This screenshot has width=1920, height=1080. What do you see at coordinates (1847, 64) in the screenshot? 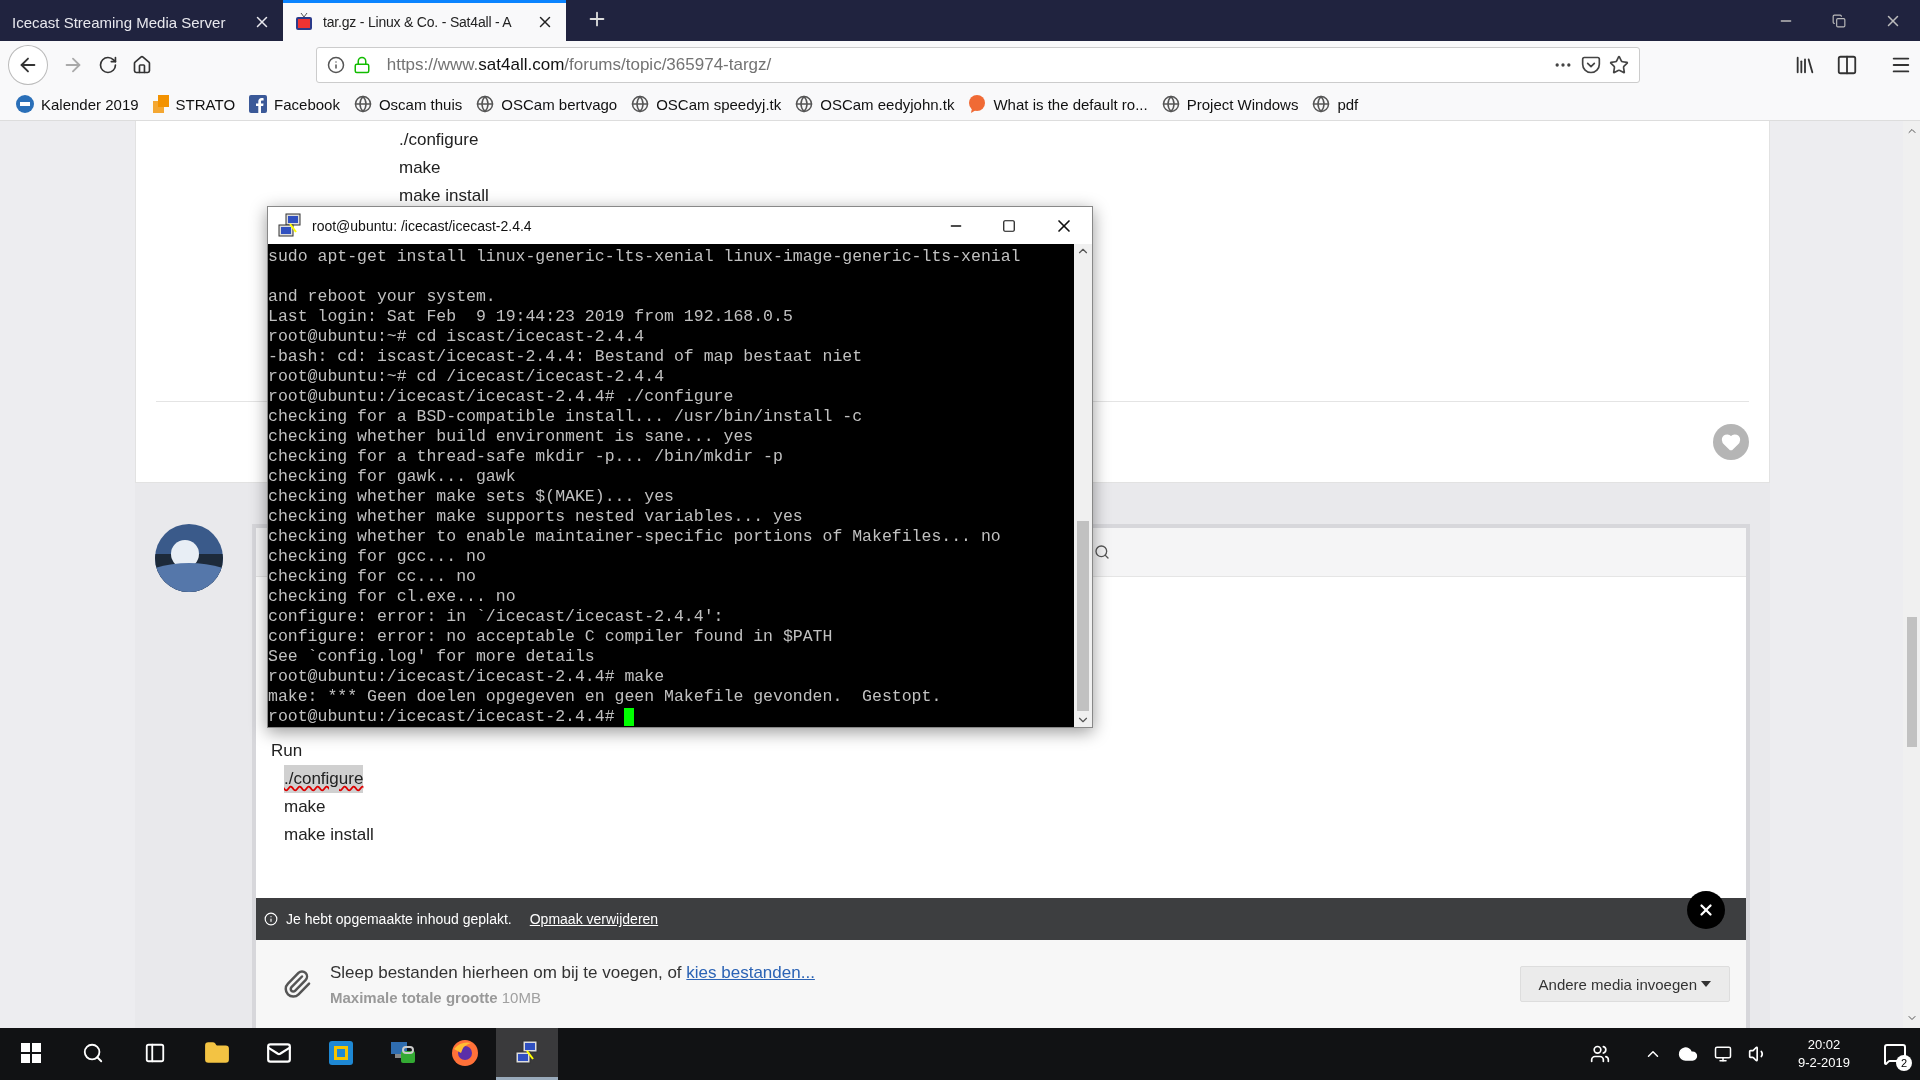
I see `sidebar-icon` at bounding box center [1847, 64].